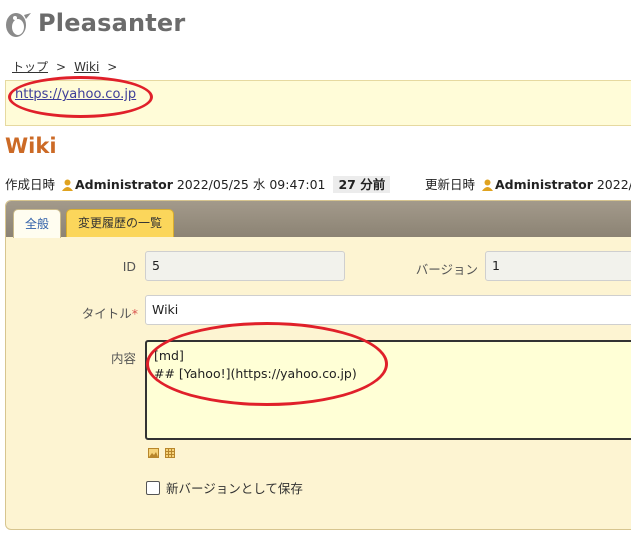  What do you see at coordinates (544, 184) in the screenshot?
I see `updated-user: Administrator` at bounding box center [544, 184].